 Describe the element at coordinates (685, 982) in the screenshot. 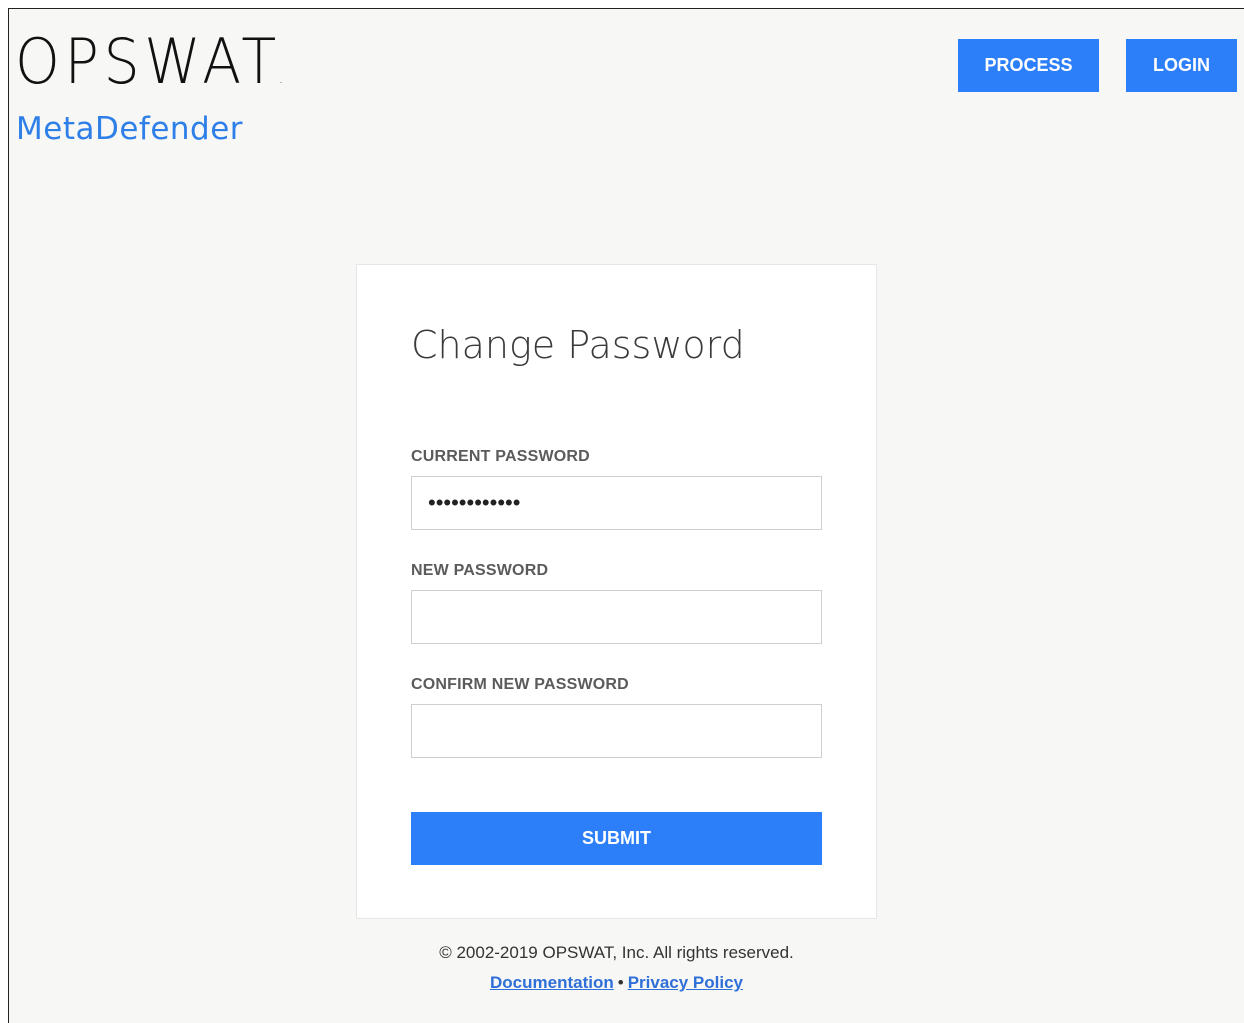

I see `privacy-policy-link: Privacy Policy` at that location.